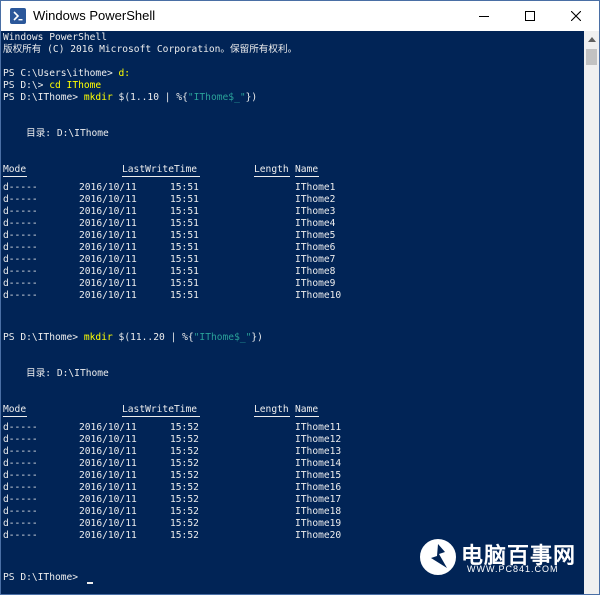 This screenshot has width=600, height=595. I want to click on row-name: IThome9, so click(315, 283).